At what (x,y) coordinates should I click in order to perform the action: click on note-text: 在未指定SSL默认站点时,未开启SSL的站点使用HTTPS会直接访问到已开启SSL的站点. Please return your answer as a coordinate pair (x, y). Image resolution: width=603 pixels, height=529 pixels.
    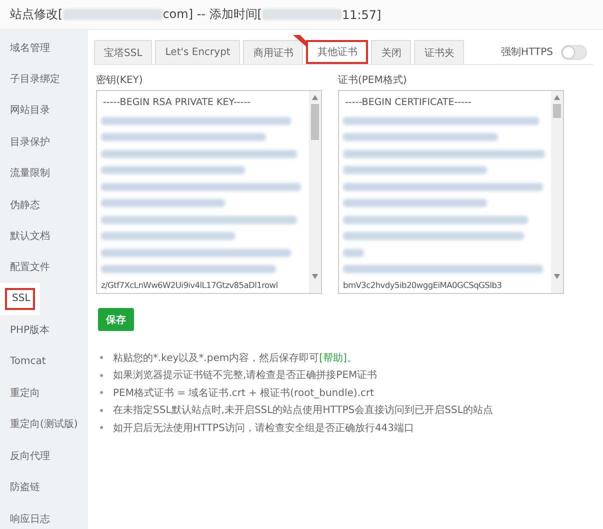
    Looking at the image, I should click on (303, 411).